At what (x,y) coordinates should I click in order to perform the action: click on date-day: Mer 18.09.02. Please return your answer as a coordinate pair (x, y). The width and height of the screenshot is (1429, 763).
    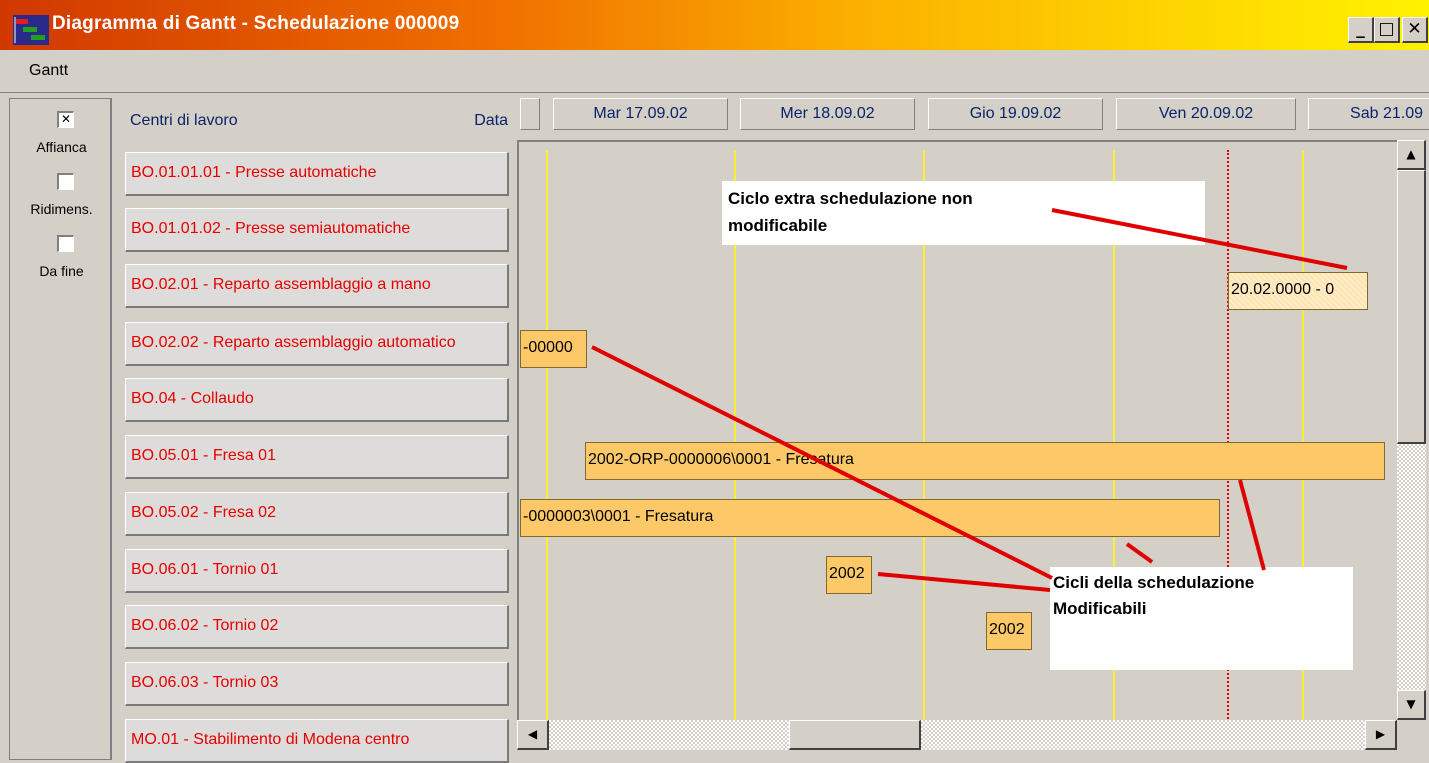
    Looking at the image, I should click on (827, 114).